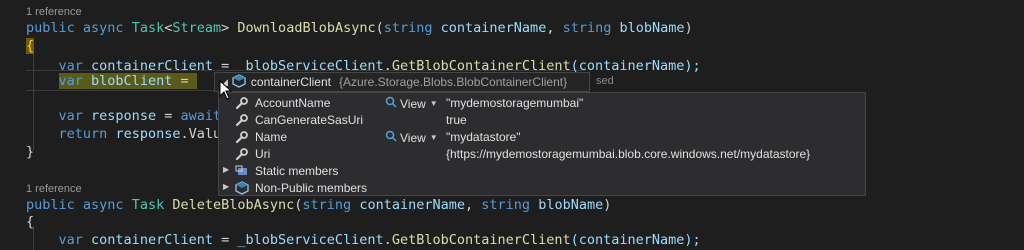 This screenshot has width=1024, height=250. What do you see at coordinates (542, 137) in the screenshot?
I see `datatip-member-row: Name View ▼ "mydatastore"` at bounding box center [542, 137].